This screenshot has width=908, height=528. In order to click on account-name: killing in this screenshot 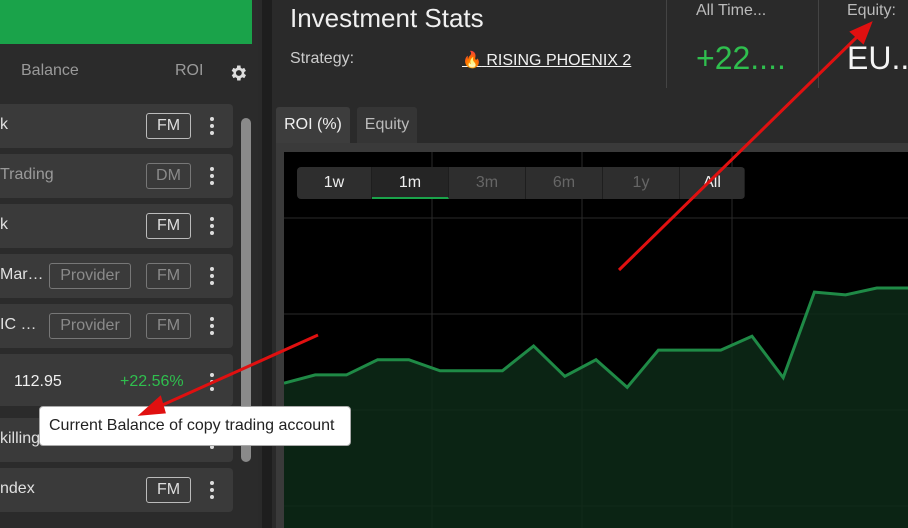, I will do `click(20, 438)`.